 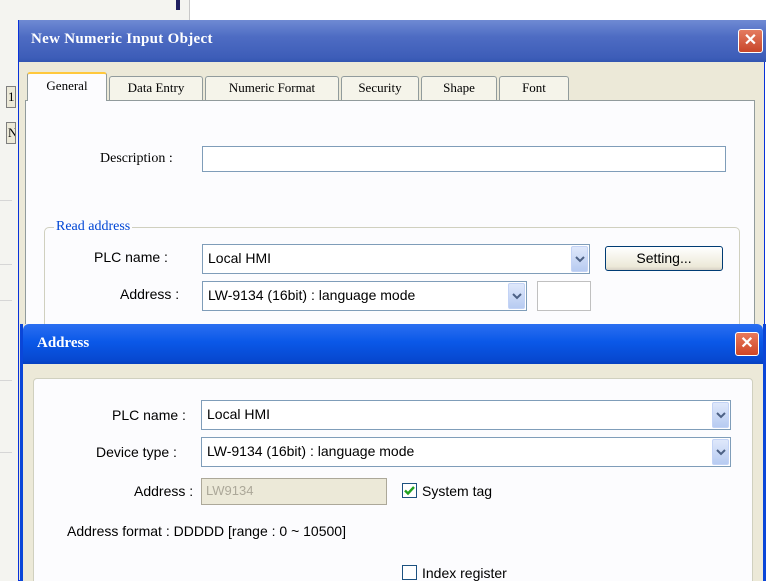 I want to click on tab-font: Font, so click(x=534, y=88).